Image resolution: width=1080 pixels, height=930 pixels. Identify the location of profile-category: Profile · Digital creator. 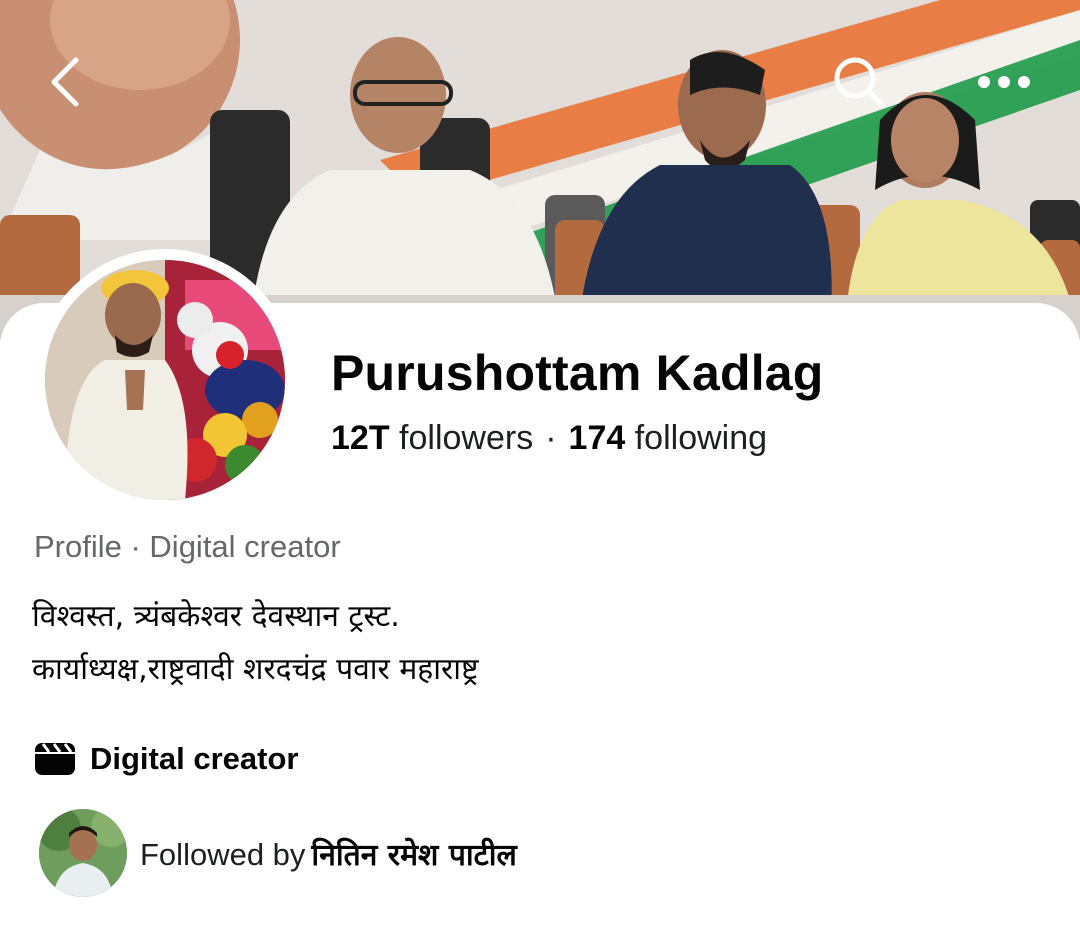
(187, 546).